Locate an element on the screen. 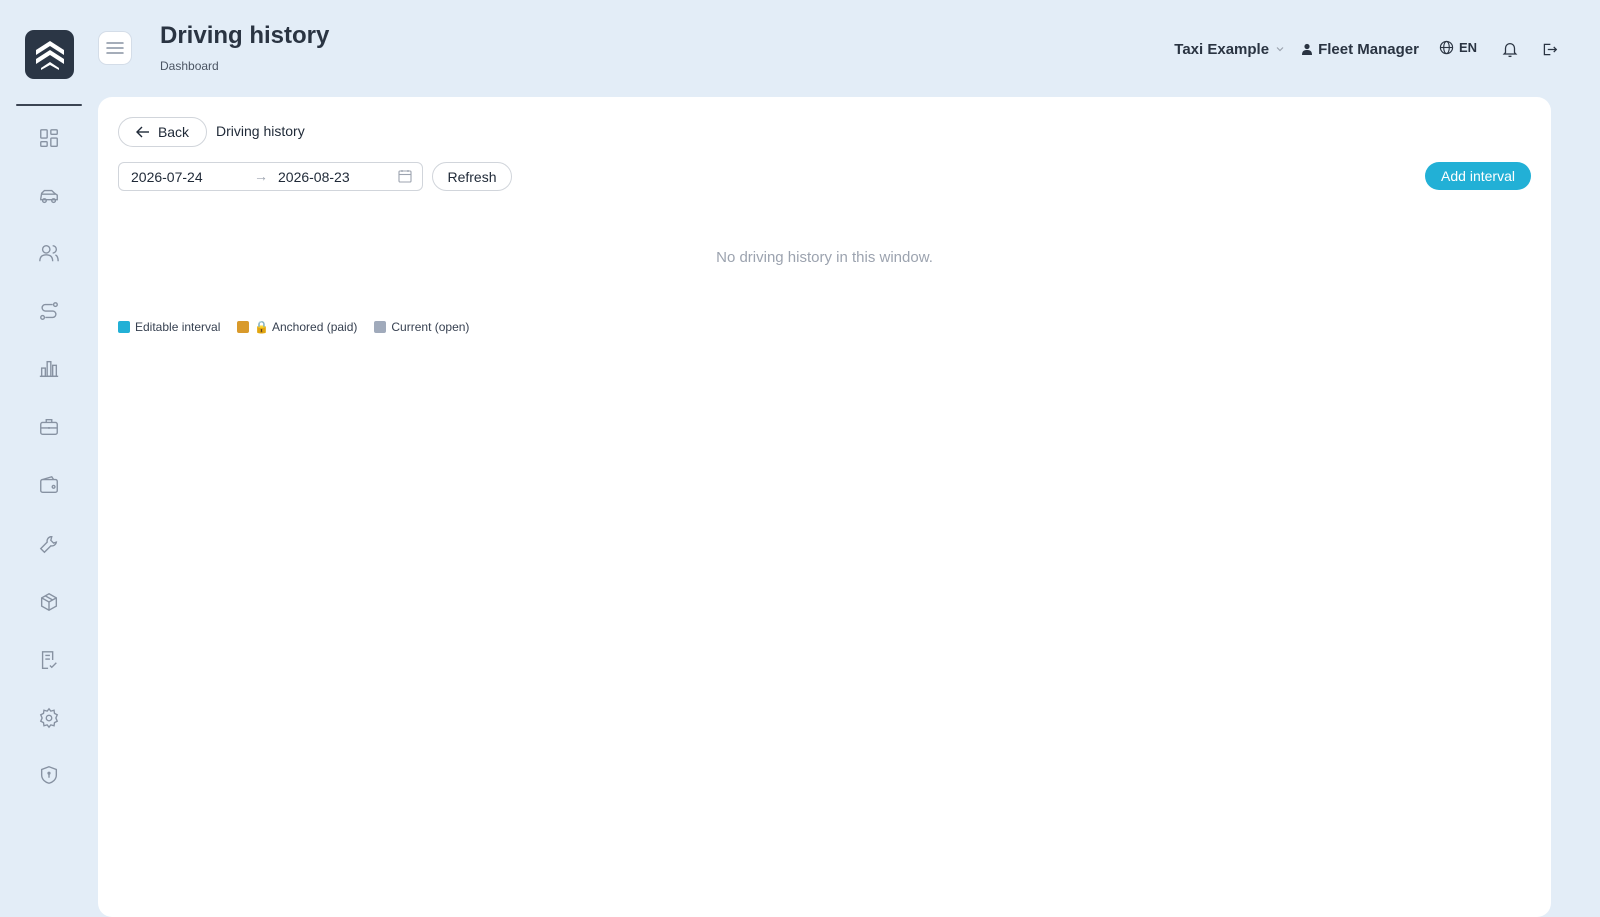  user-menu: Fleet Manager is located at coordinates (1360, 49).